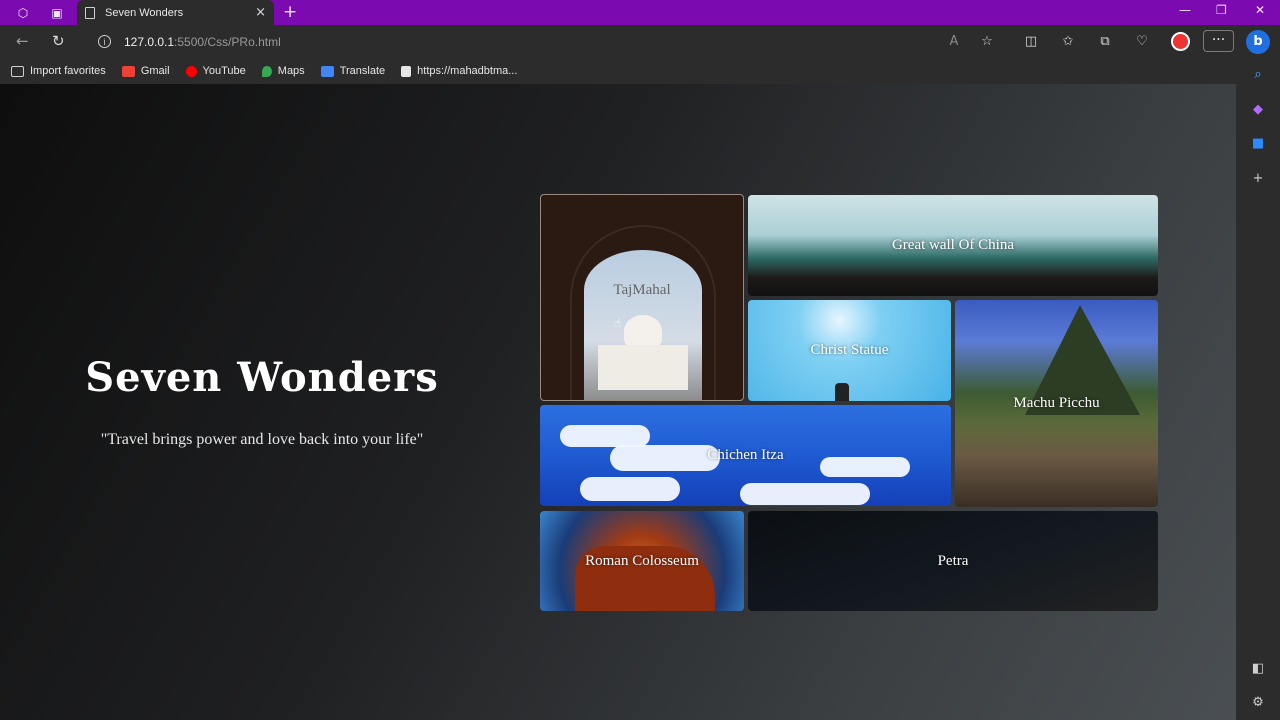 This screenshot has width=1280, height=720. What do you see at coordinates (191, 71) in the screenshot?
I see `youtube-icon` at bounding box center [191, 71].